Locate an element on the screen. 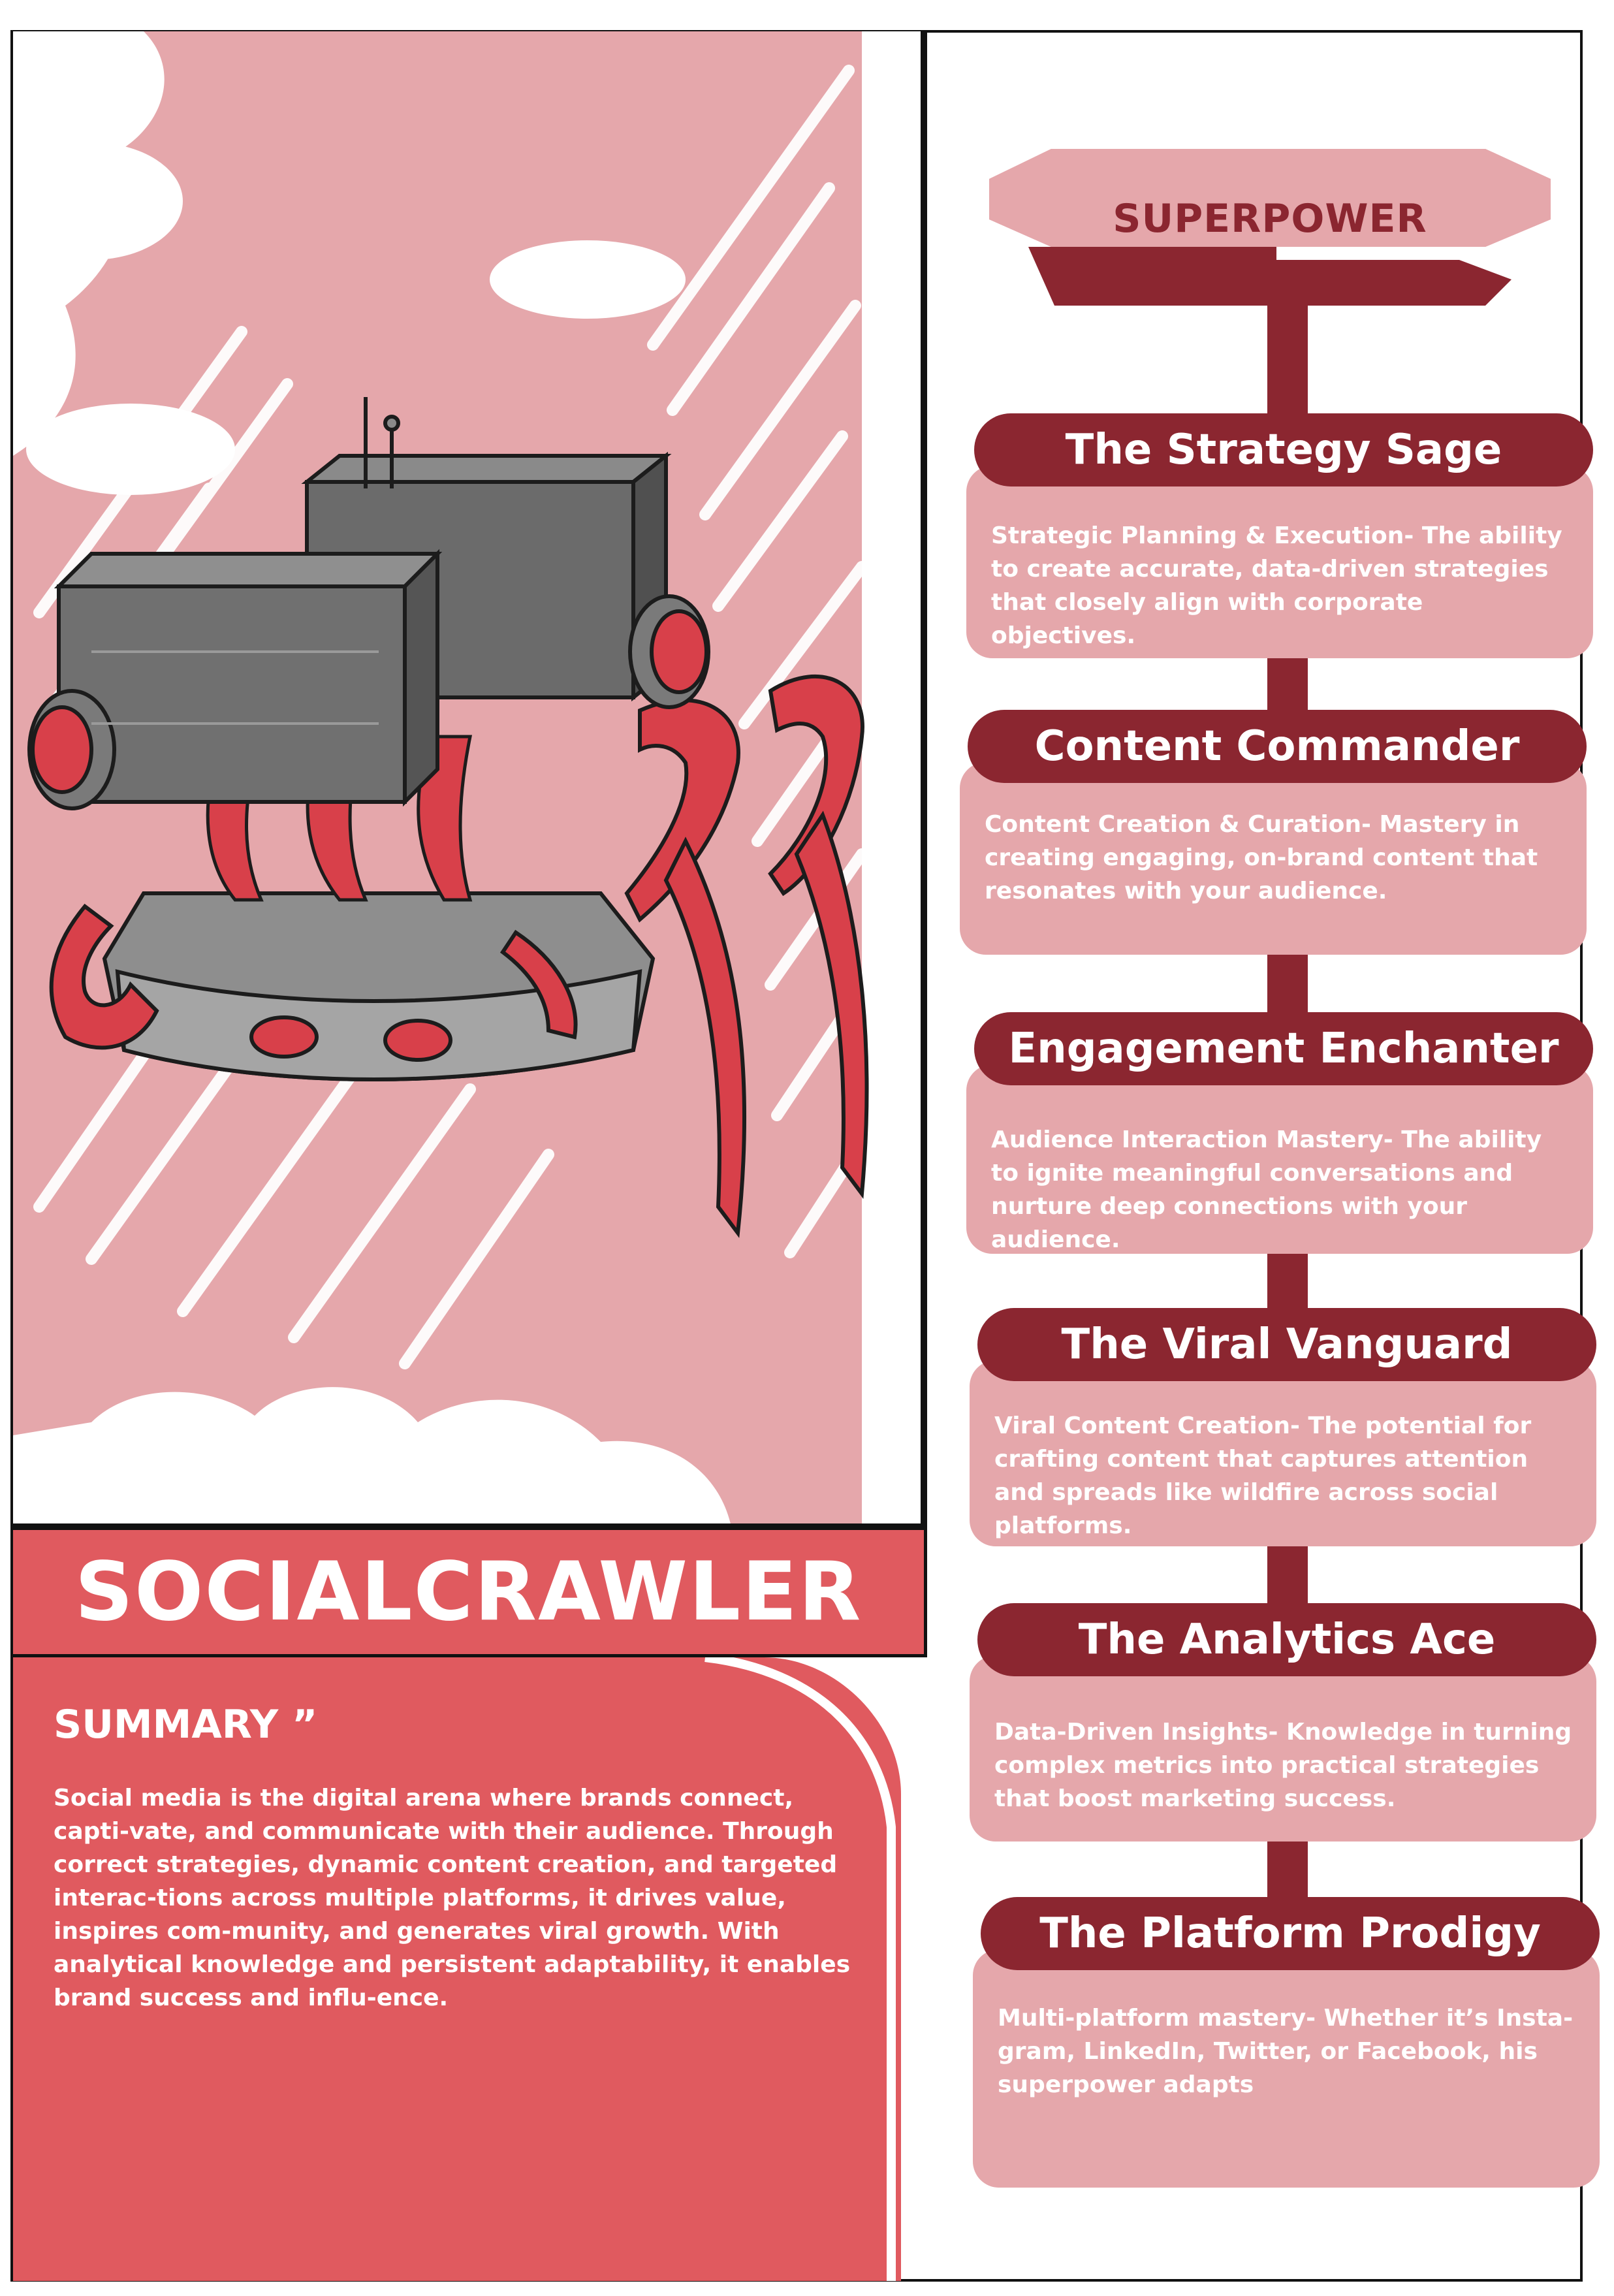  card-title: The Analytics Ace is located at coordinates (1287, 1640).